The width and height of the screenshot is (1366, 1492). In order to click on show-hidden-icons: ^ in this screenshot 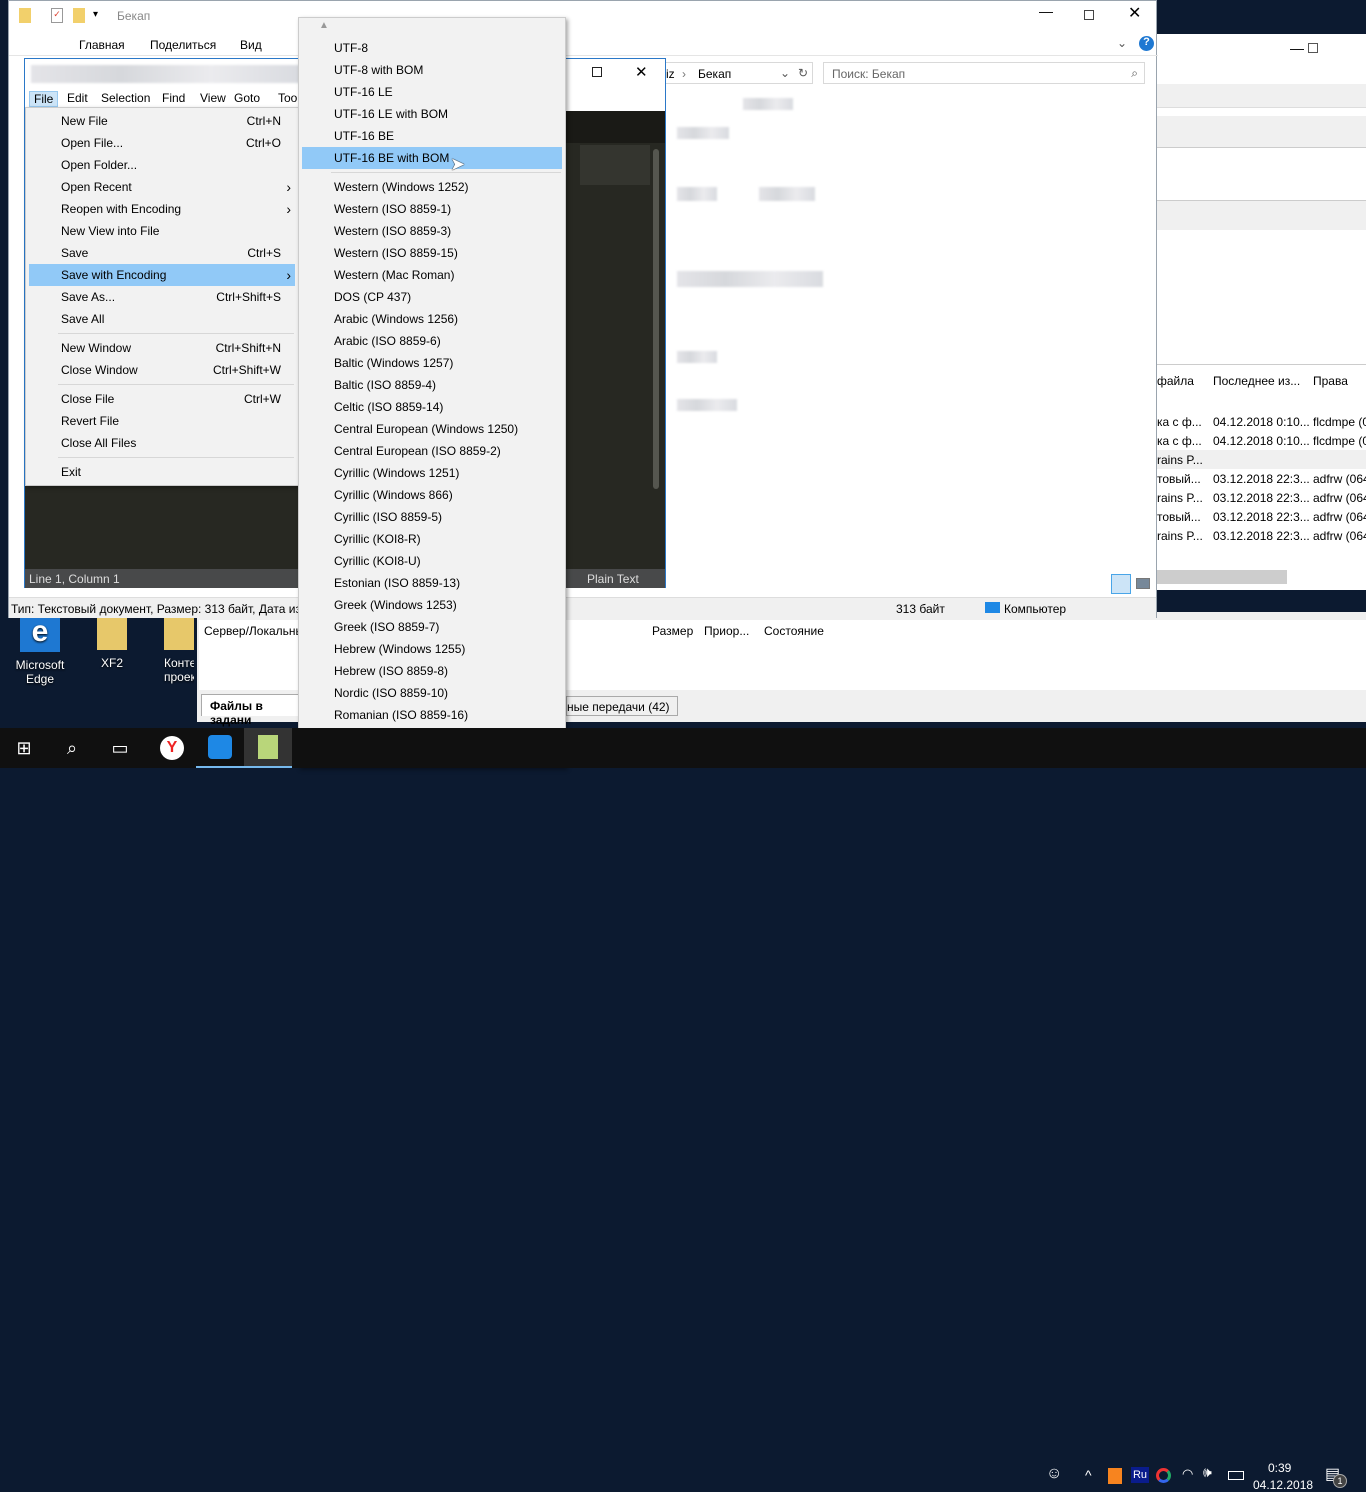, I will do `click(1088, 1475)`.